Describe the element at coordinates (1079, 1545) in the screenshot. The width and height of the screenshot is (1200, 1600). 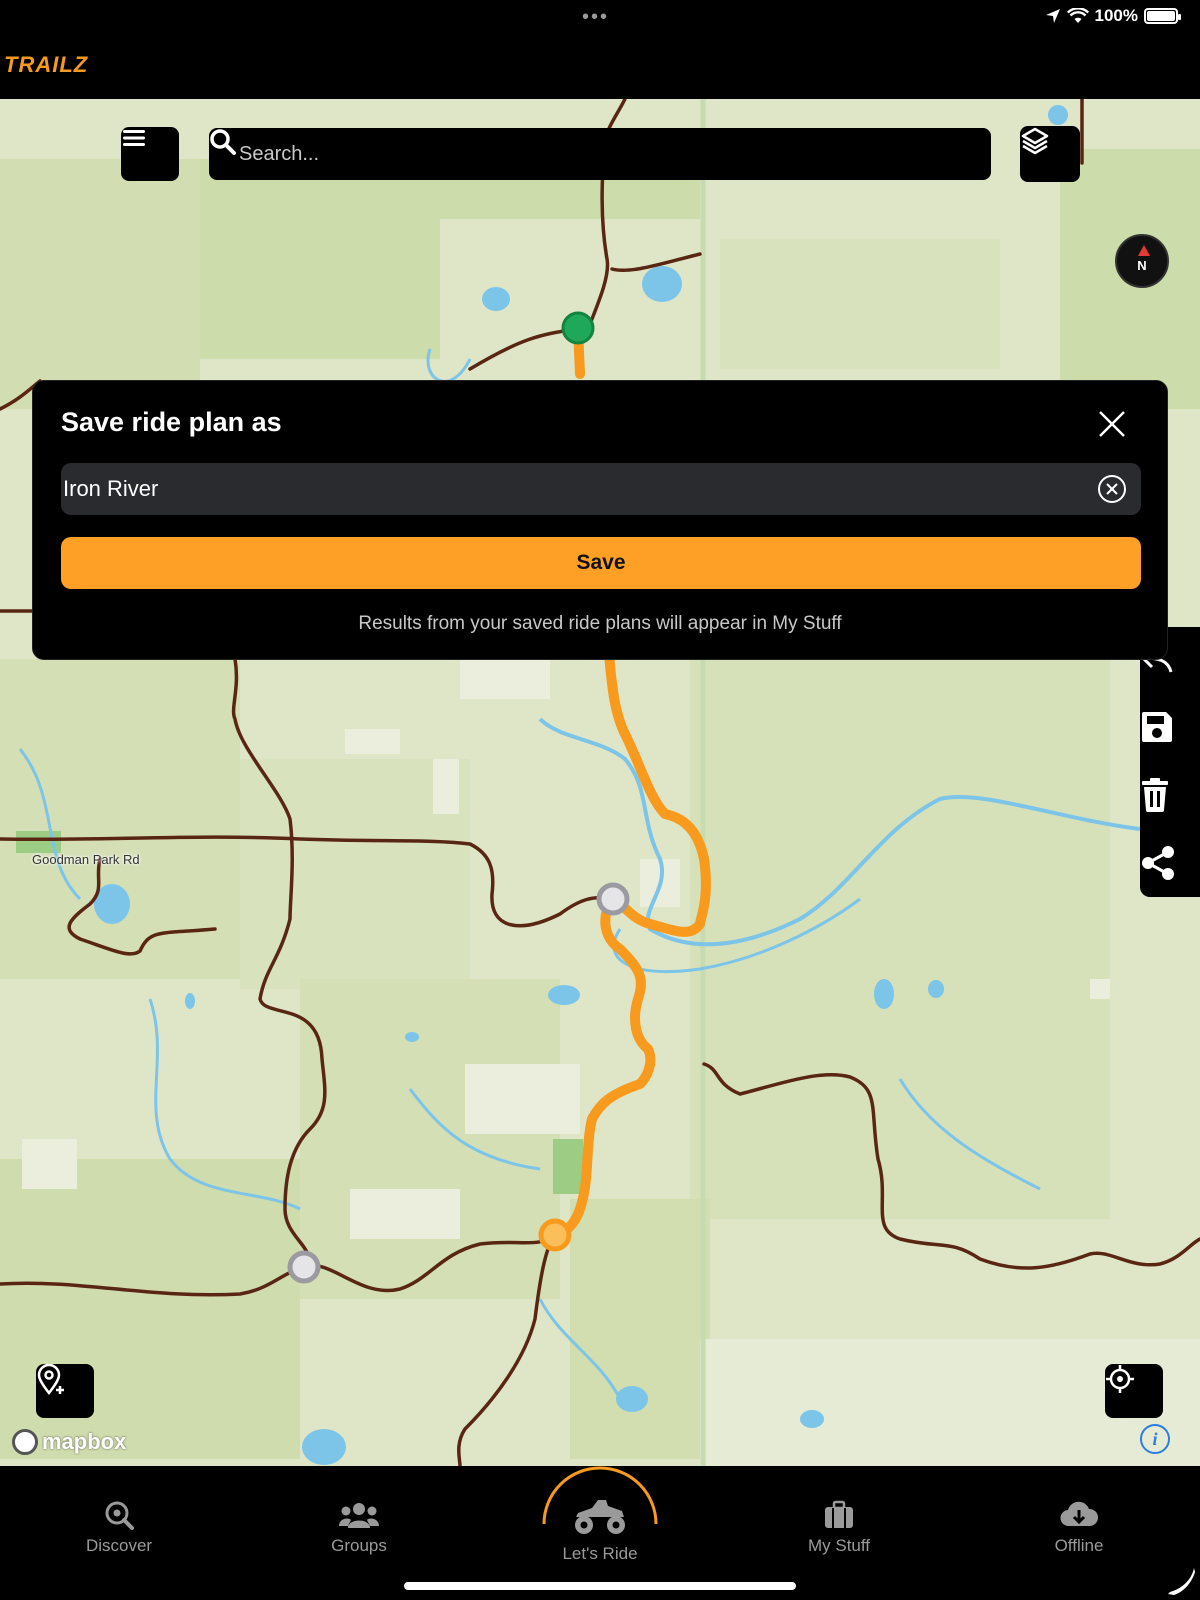
I see `tab-label: Offline` at that location.